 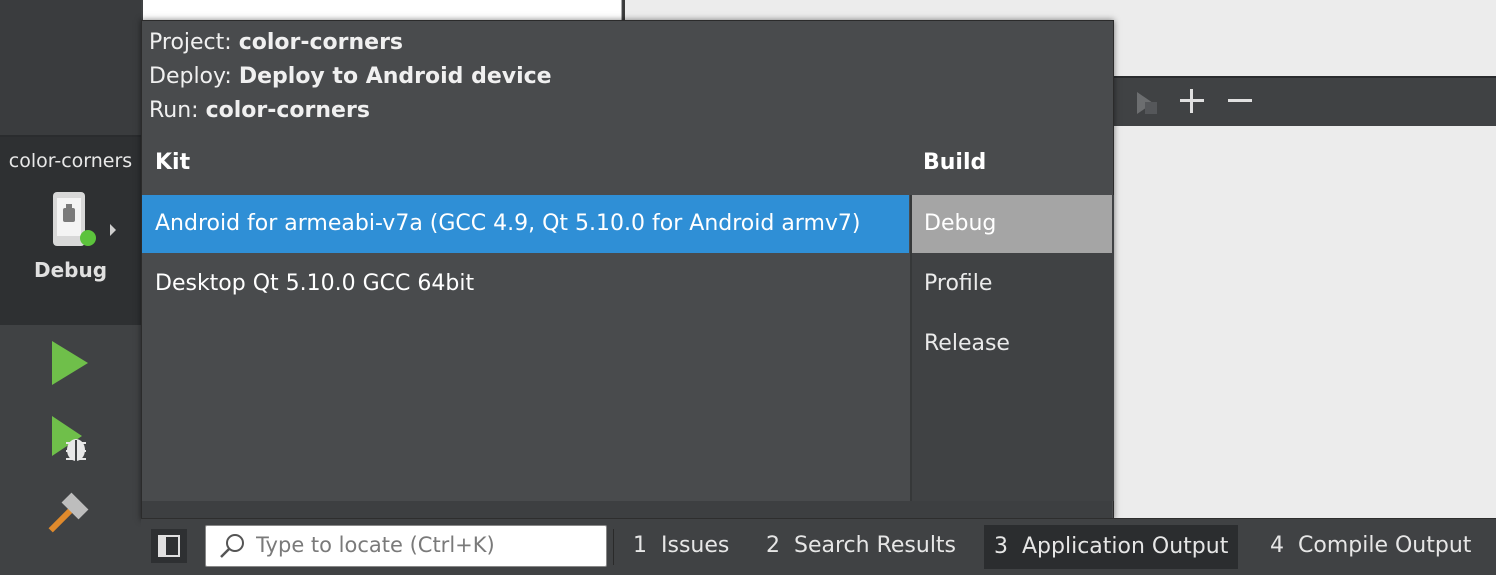 I want to click on build-item-debug: Debug, so click(x=1012, y=224).